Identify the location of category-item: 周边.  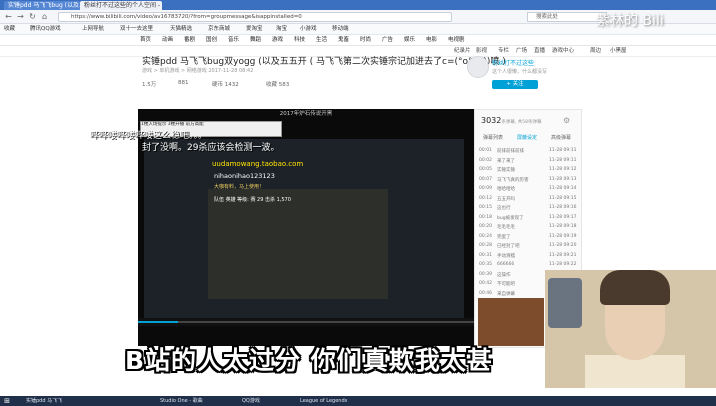
(595, 51).